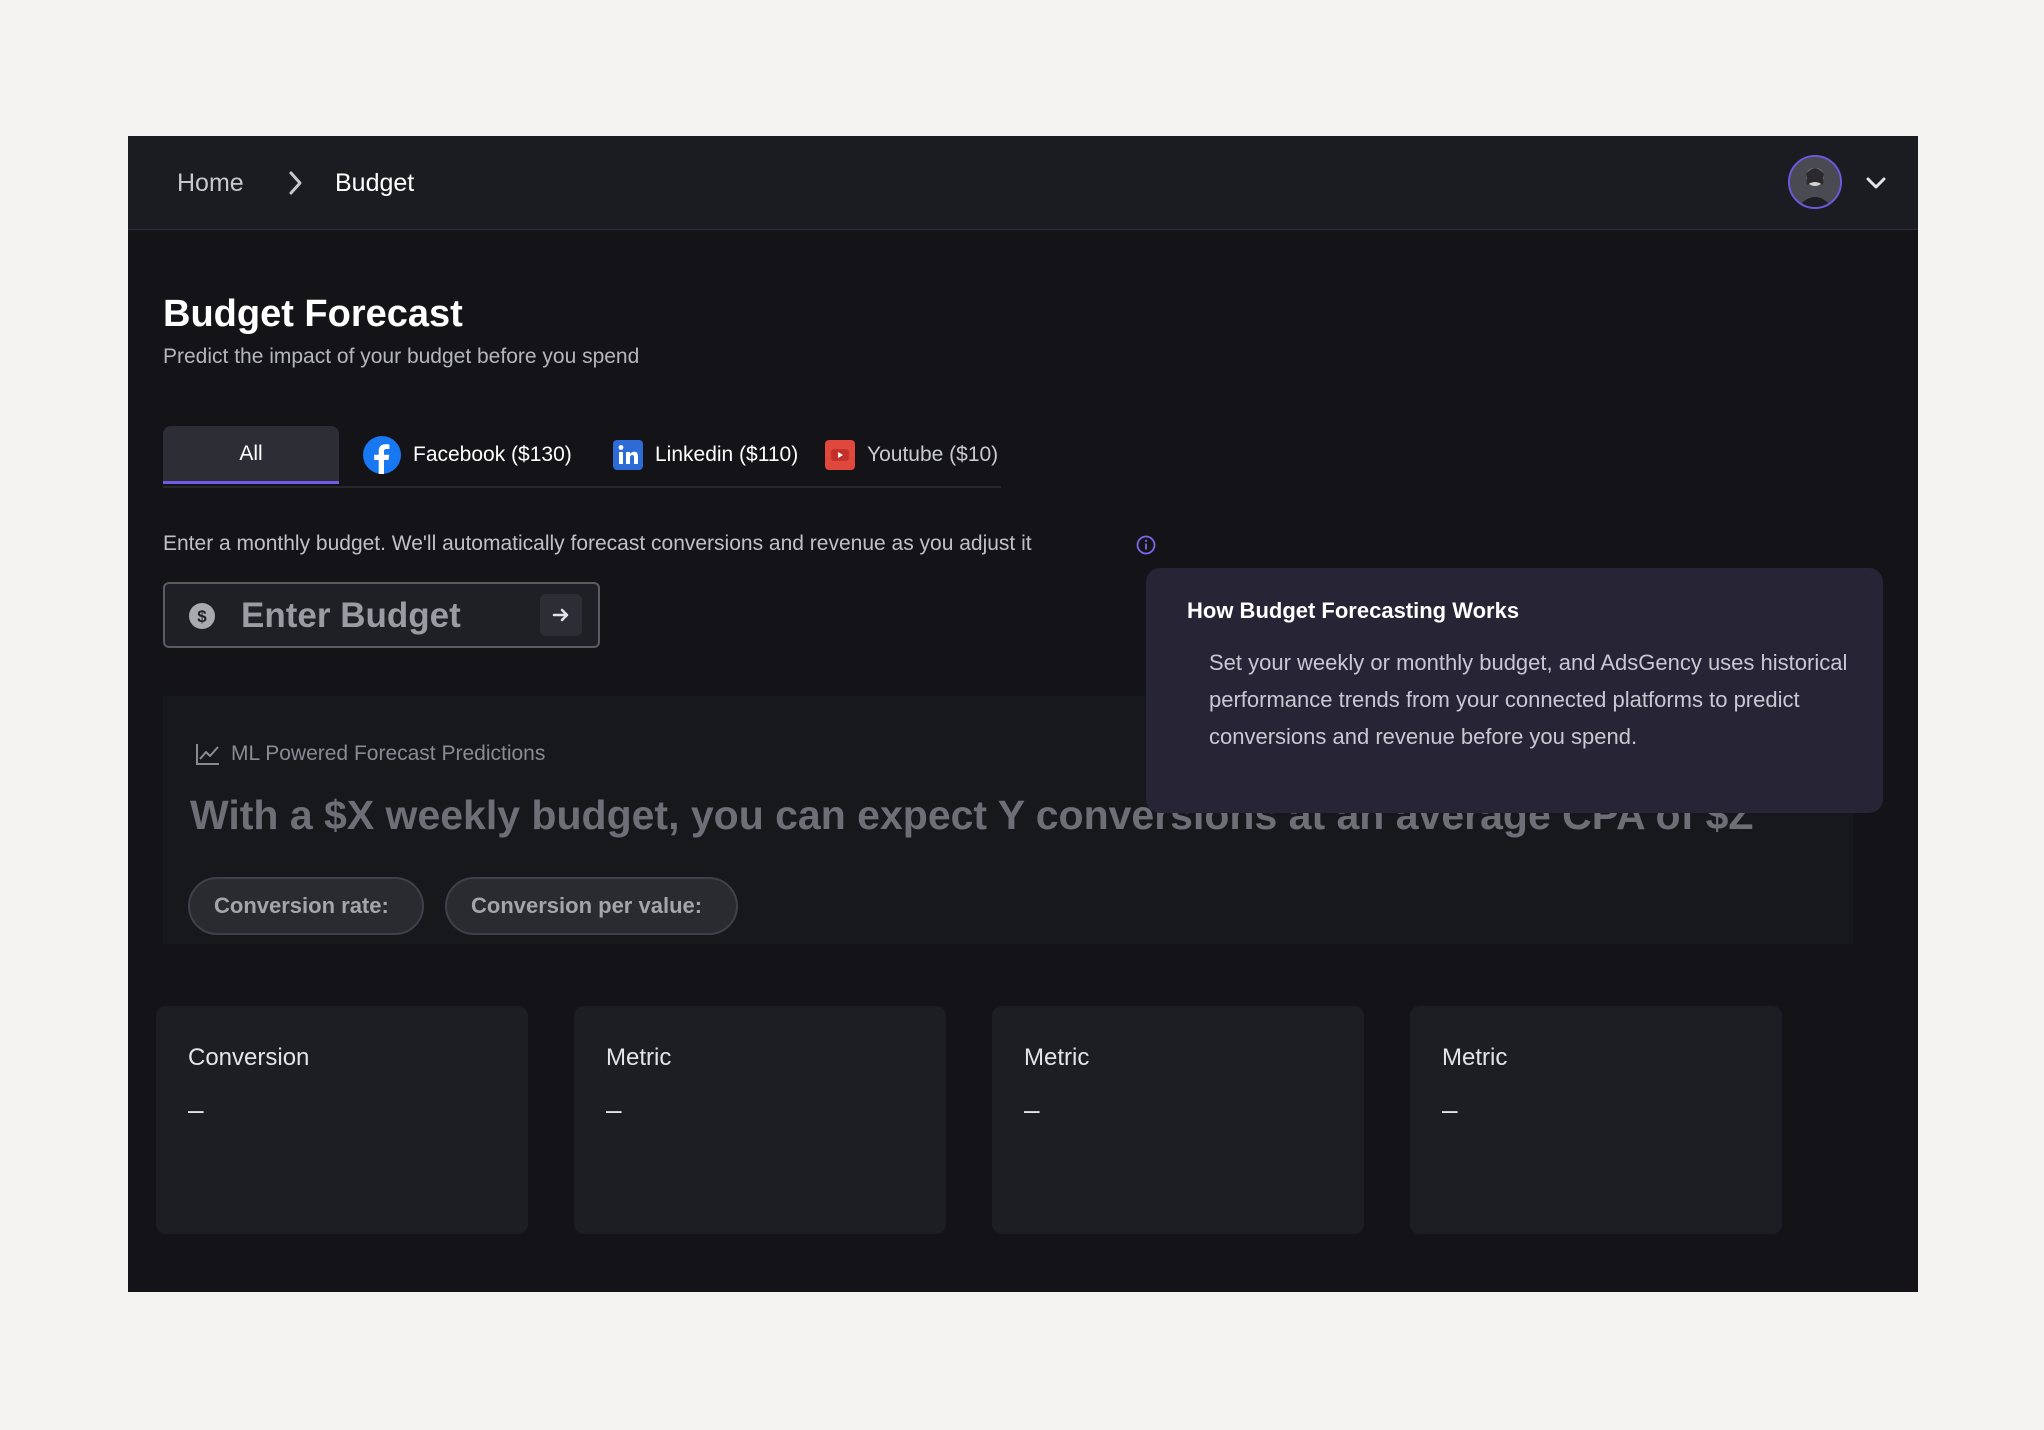 The width and height of the screenshot is (2044, 1430). Describe the element at coordinates (295, 183) in the screenshot. I see `chevron-right-icon` at that location.